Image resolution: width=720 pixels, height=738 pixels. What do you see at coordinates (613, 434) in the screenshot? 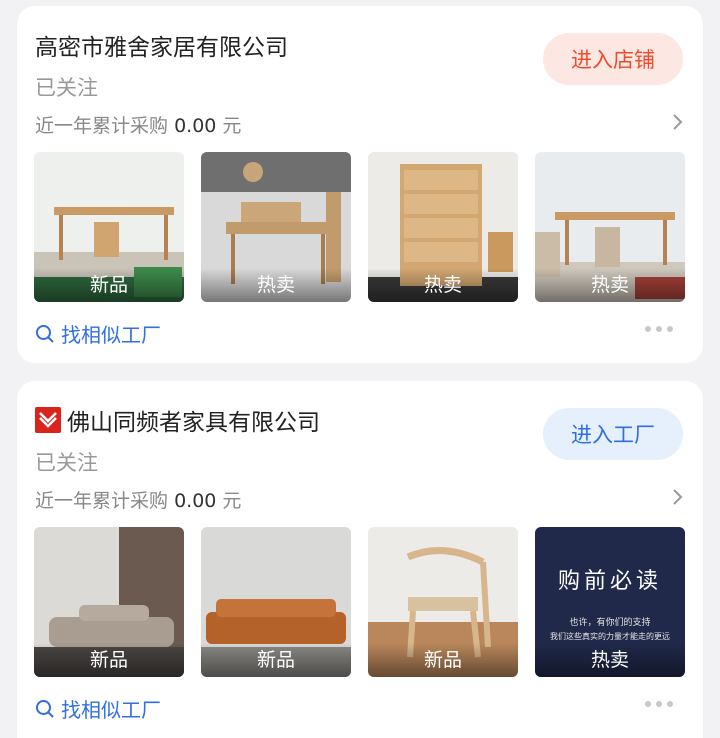
I see `enter-factory-button: 进入工厂` at bounding box center [613, 434].